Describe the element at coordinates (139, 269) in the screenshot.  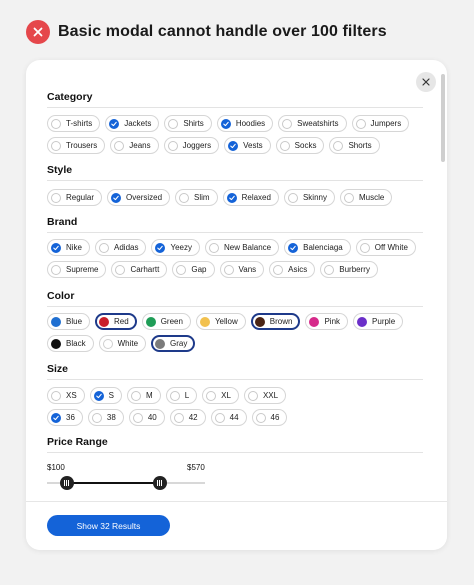
I see `brand-chip-carhartt: Carhartt` at that location.